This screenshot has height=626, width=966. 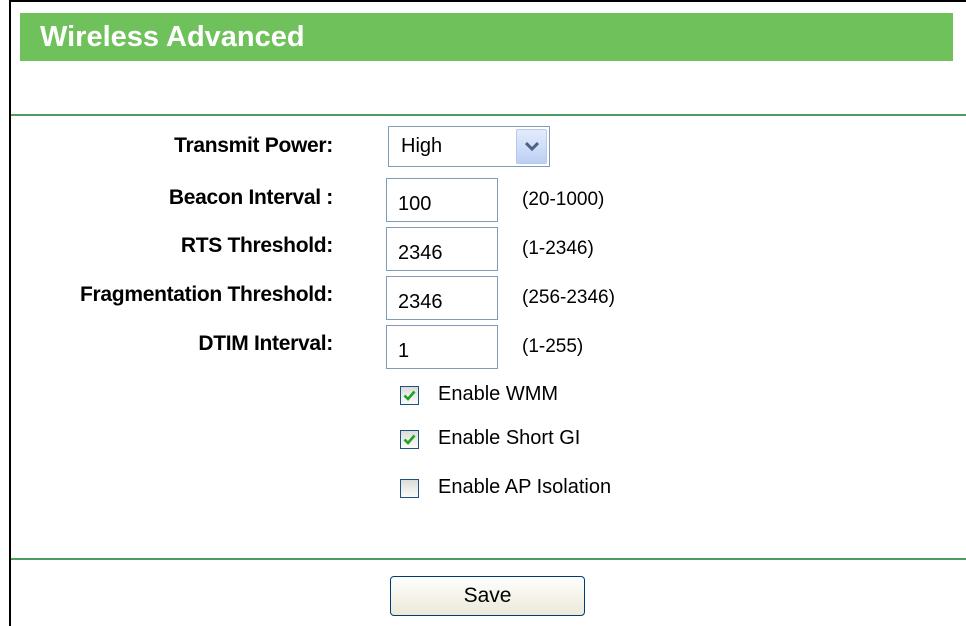 I want to click on enable-short-gi-checkbox, so click(x=409, y=439).